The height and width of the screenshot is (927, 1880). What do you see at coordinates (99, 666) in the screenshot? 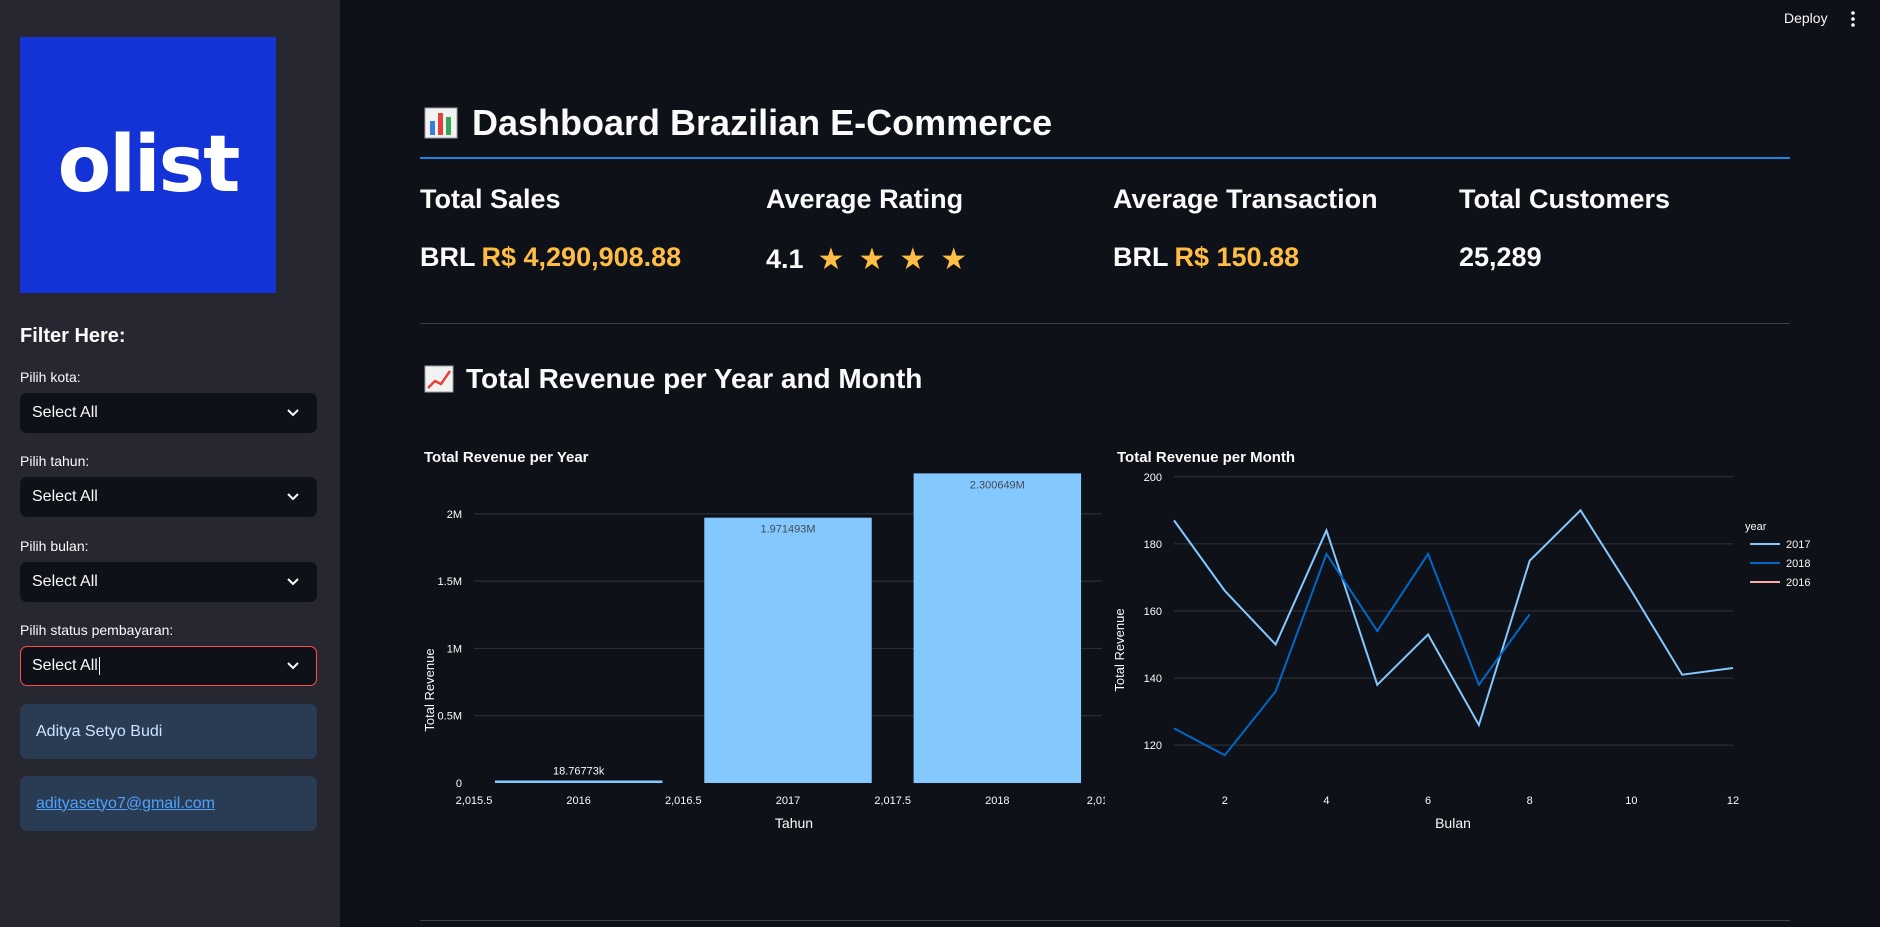
I see `text-caret` at bounding box center [99, 666].